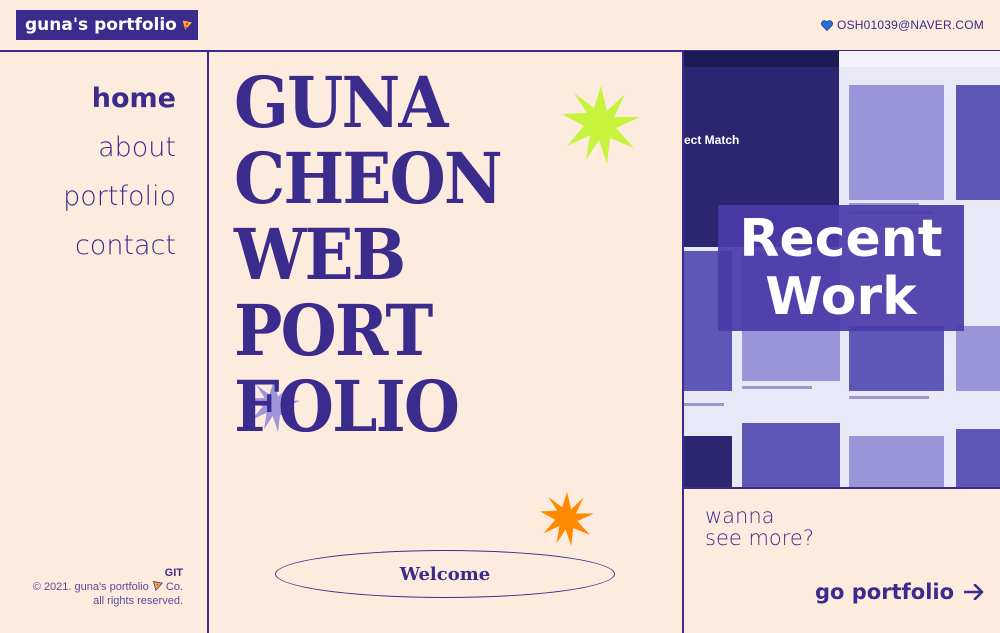 This screenshot has width=1000, height=633. What do you see at coordinates (101, 25) in the screenshot?
I see `logo-text: guna's portfolio` at bounding box center [101, 25].